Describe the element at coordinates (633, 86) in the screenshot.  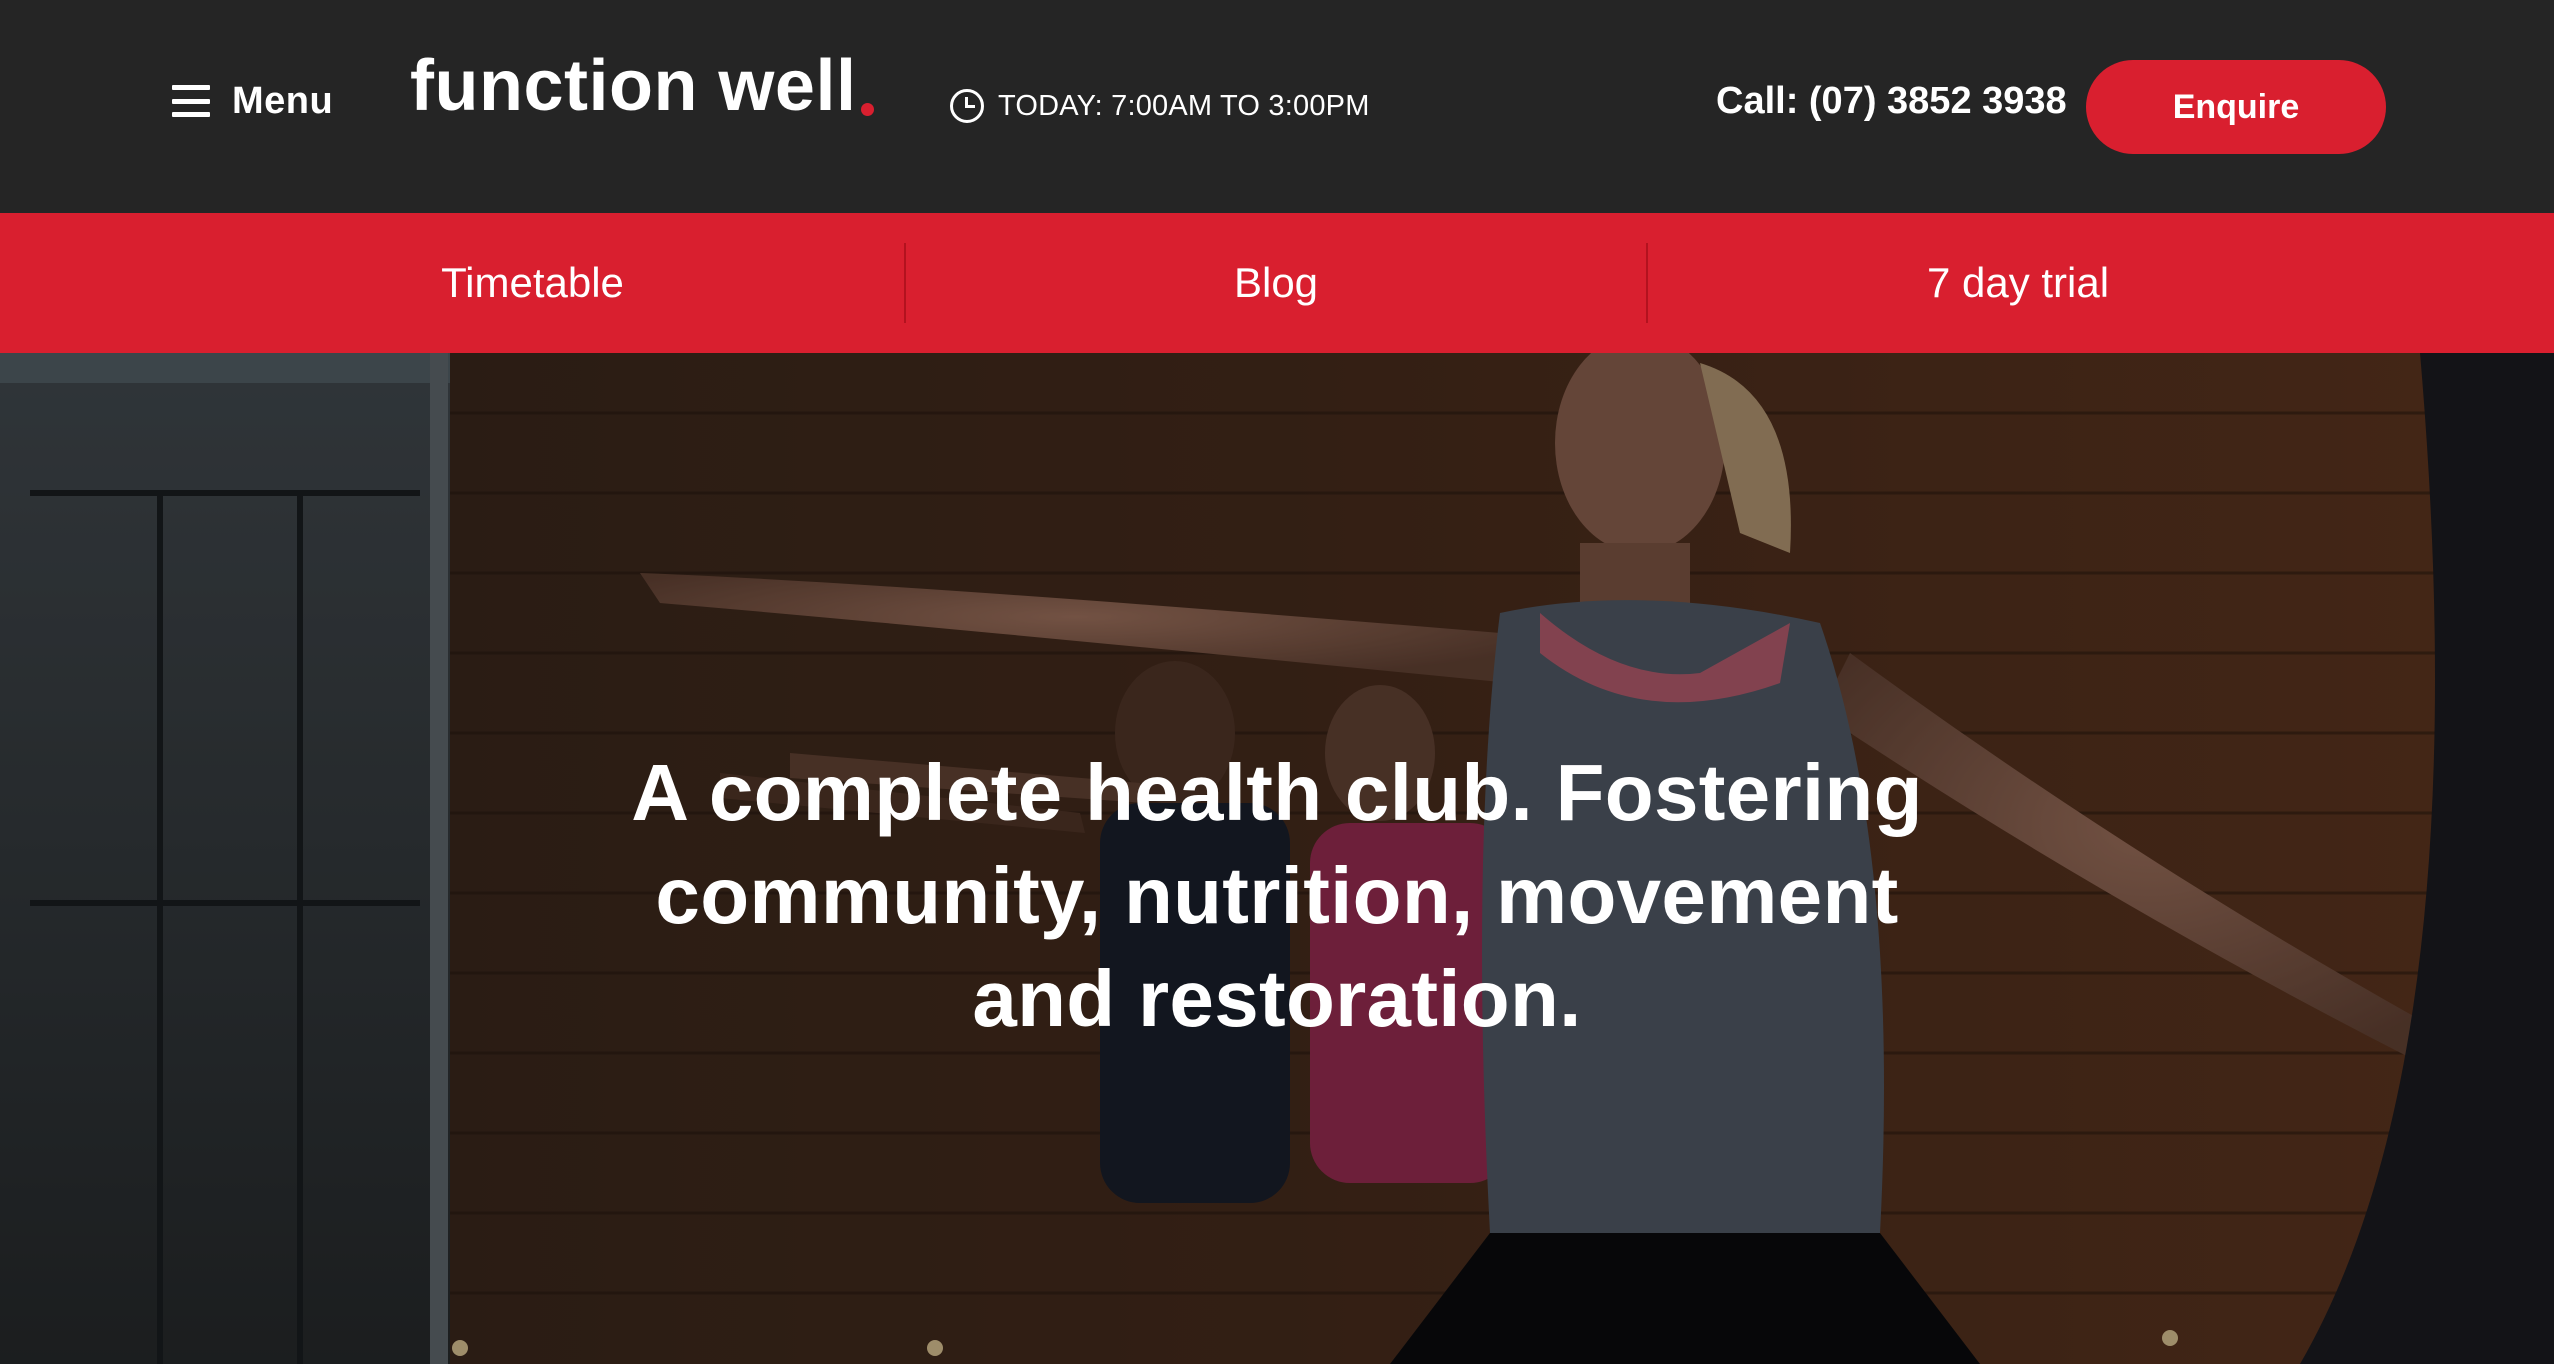
I see `logo-text: function well` at that location.